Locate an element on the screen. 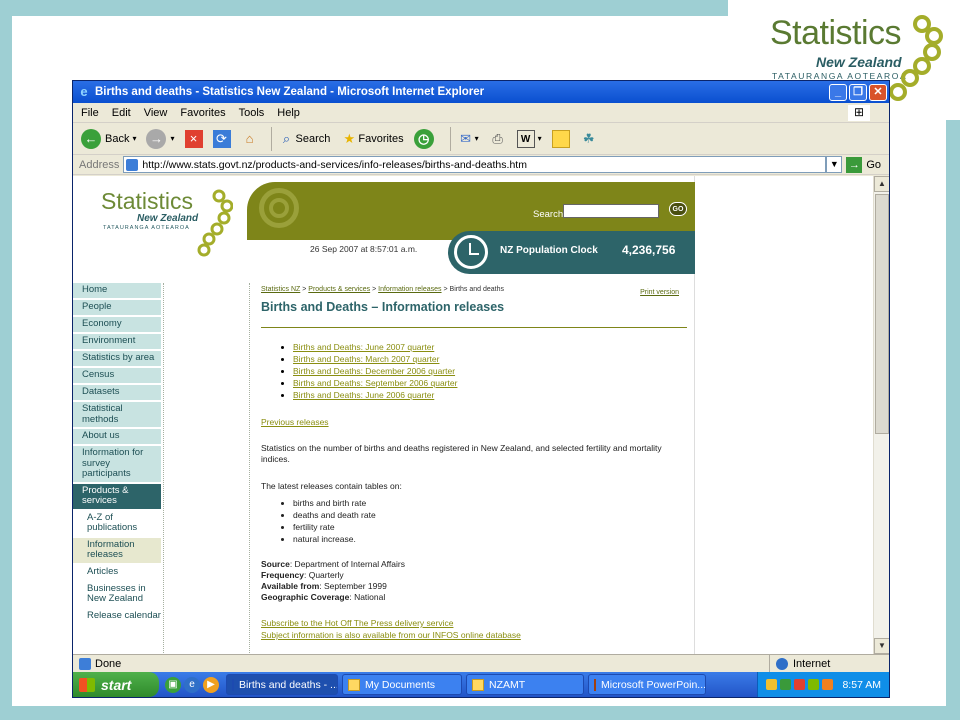  ie-quicklaunch-icon: e is located at coordinates (192, 684).